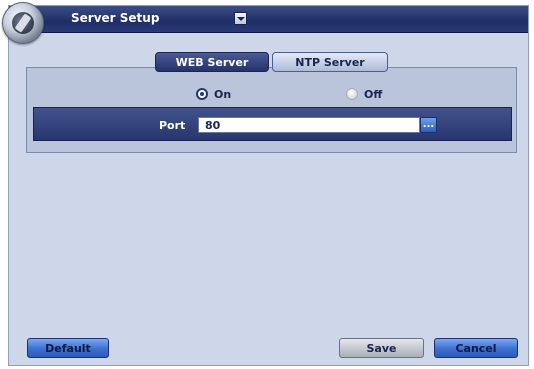 This screenshot has width=534, height=369. Describe the element at coordinates (172, 125) in the screenshot. I see `port-label: Port` at that location.